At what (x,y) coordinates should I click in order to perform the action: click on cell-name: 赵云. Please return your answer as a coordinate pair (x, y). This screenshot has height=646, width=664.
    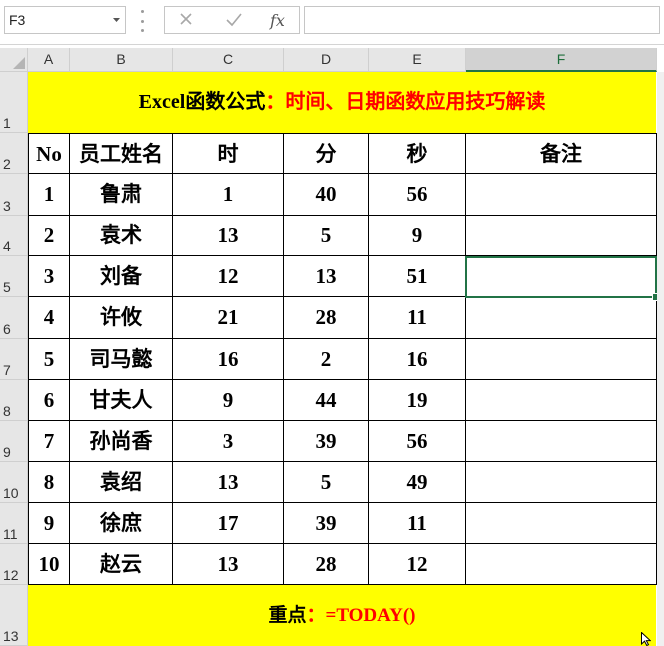
    Looking at the image, I should click on (121, 564).